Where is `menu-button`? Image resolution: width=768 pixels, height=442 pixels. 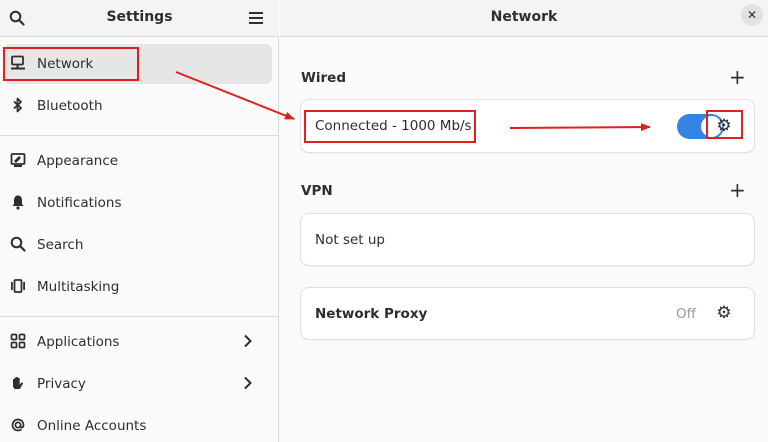
menu-button is located at coordinates (256, 18).